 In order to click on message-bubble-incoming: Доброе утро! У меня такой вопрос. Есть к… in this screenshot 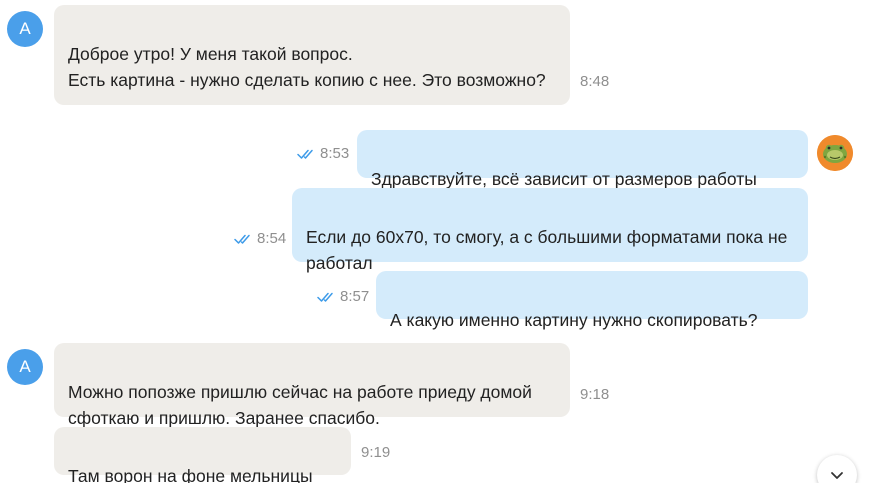, I will do `click(312, 55)`.